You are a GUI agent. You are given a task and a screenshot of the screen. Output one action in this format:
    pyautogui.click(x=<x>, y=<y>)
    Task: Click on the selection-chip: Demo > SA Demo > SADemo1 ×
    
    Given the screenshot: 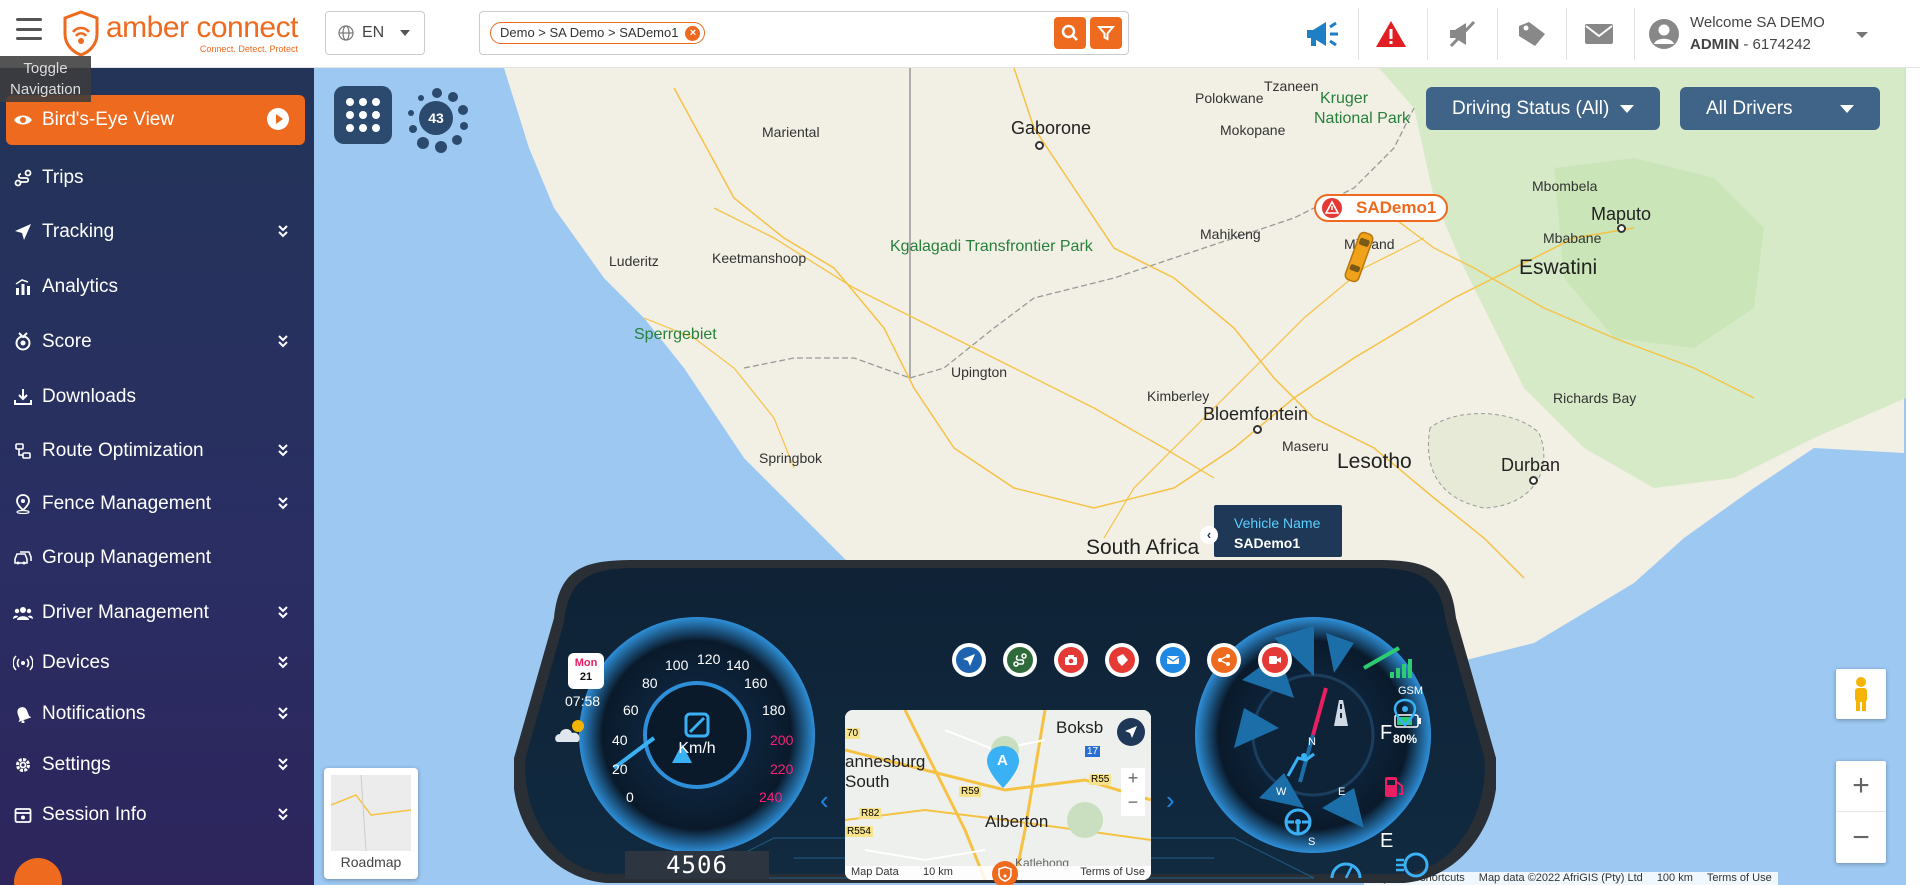 What is the action you would take?
    pyautogui.click(x=598, y=33)
    